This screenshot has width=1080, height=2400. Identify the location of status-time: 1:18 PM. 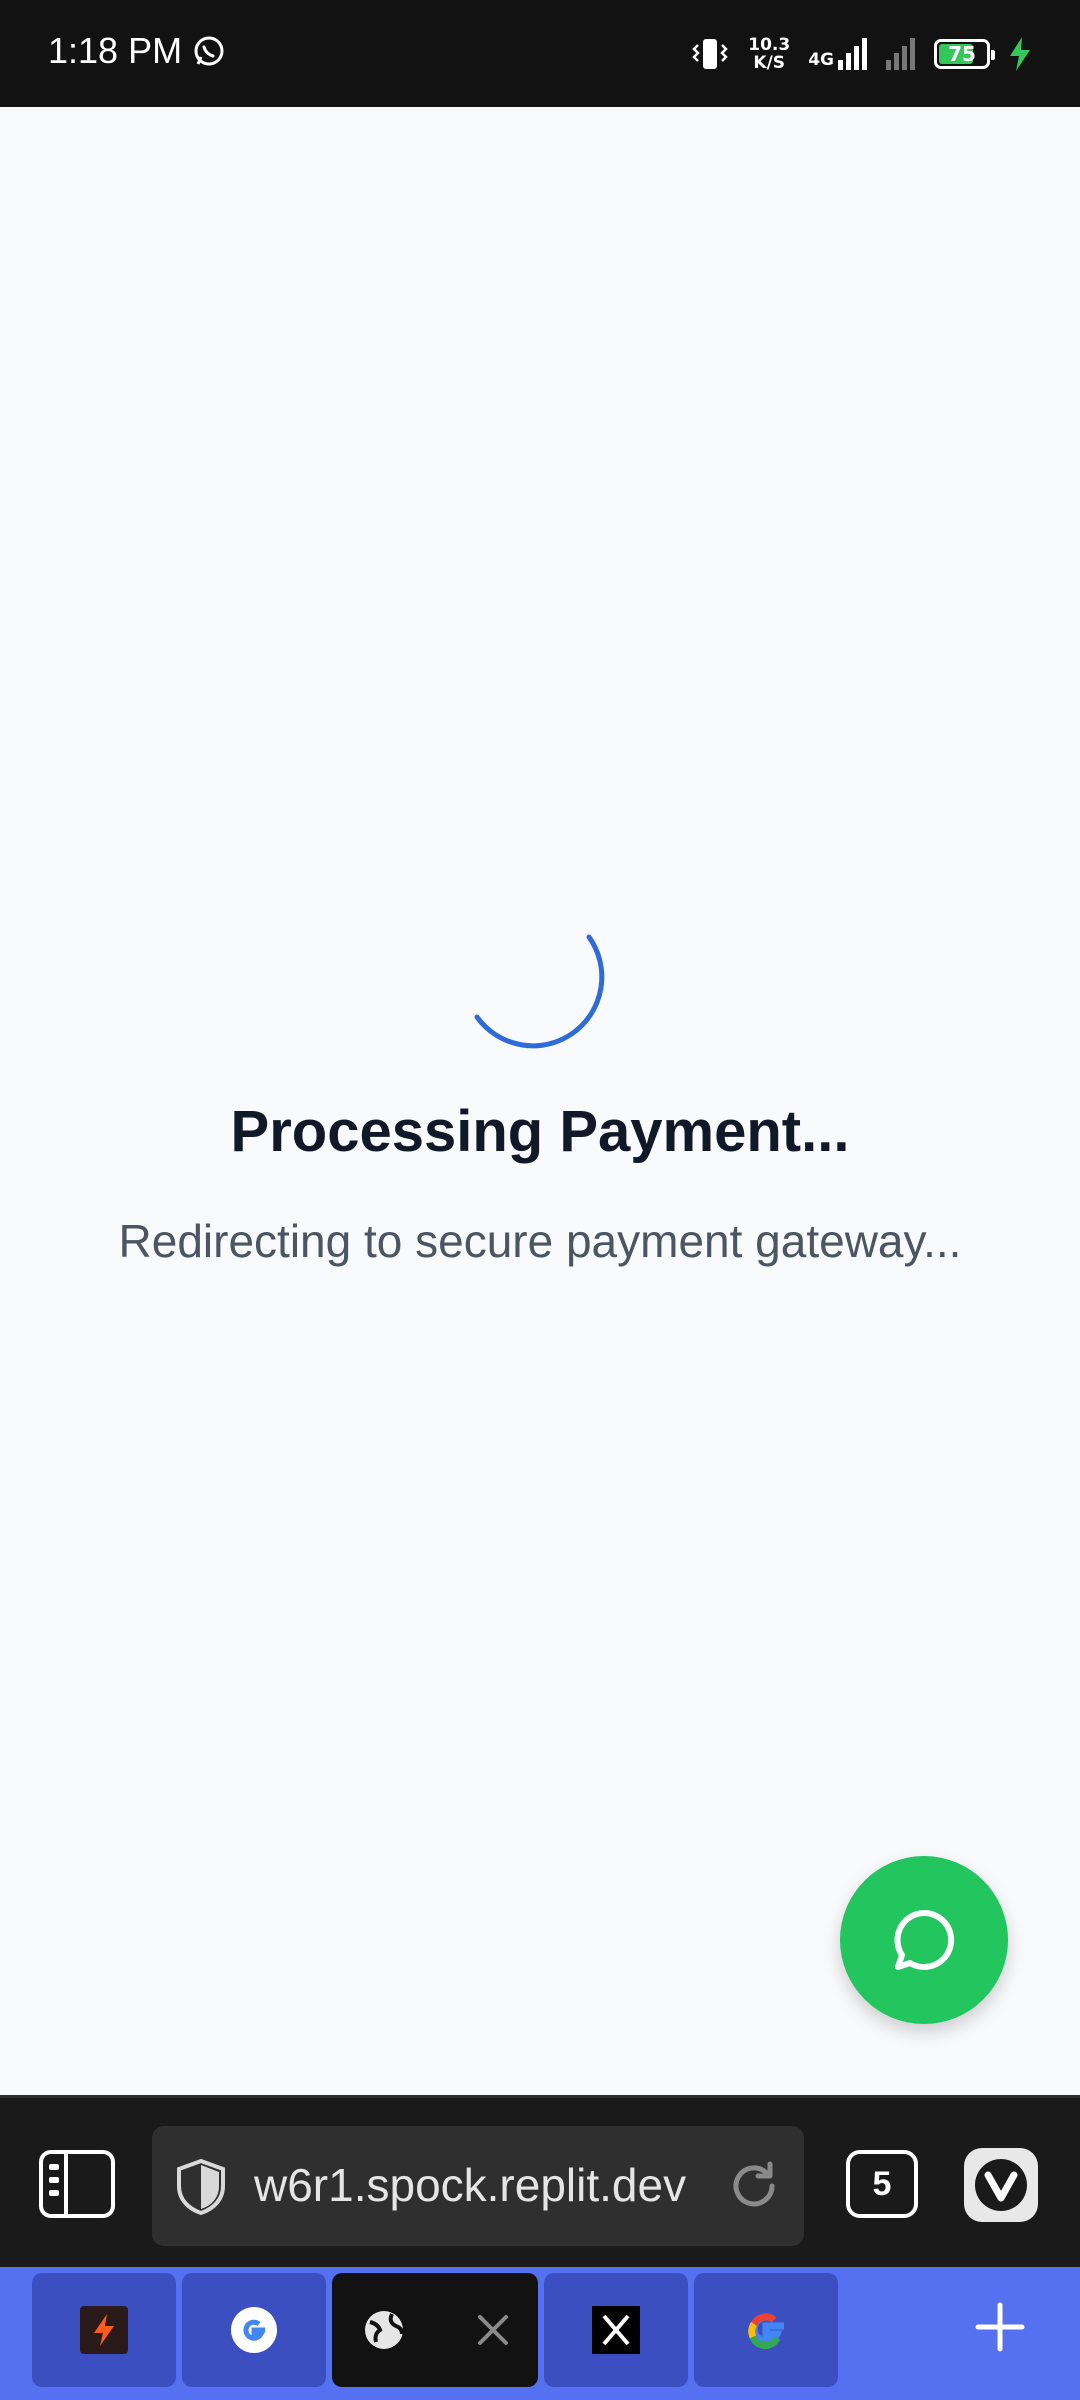
(115, 50).